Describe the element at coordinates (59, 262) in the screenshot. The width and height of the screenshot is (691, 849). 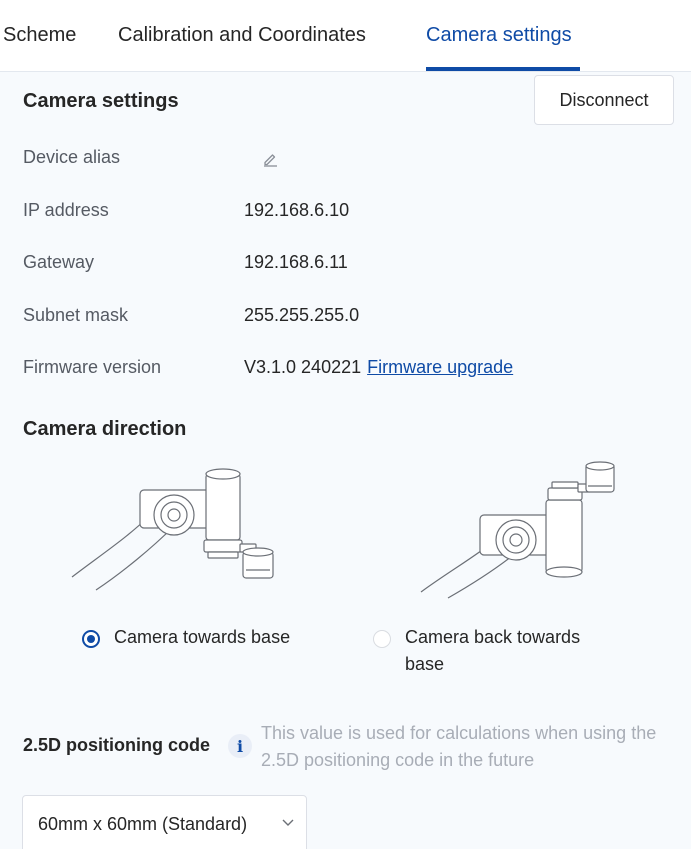
I see `gateway-label: Gateway` at that location.